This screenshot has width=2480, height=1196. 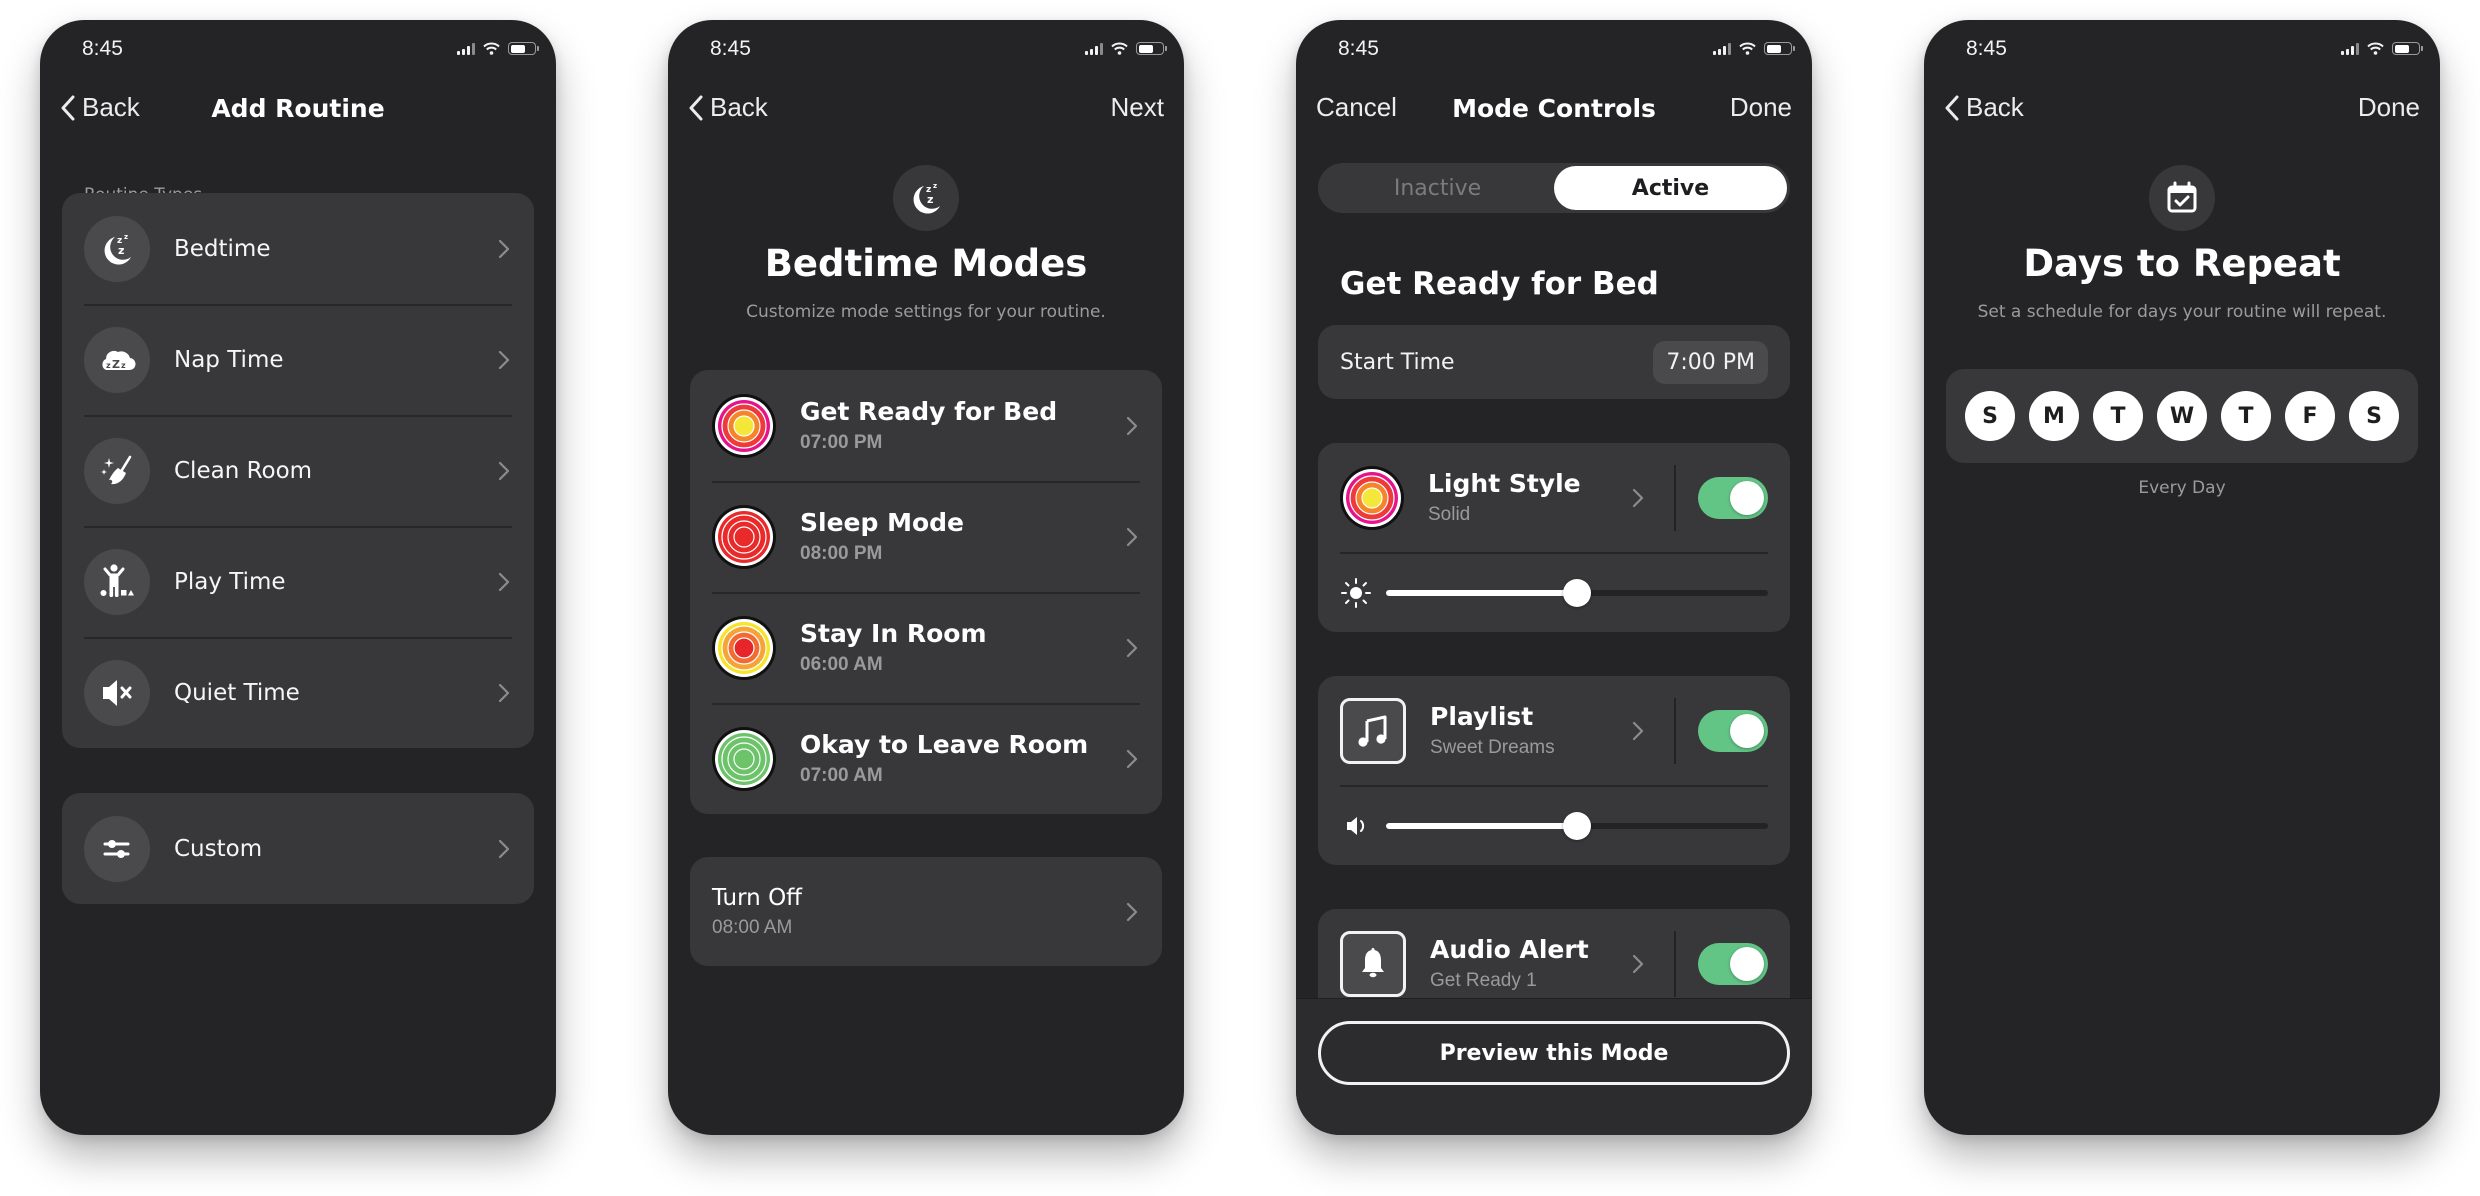 What do you see at coordinates (1531, 963) in the screenshot?
I see `audio-alert-link: Audio Alert Get Ready 1` at bounding box center [1531, 963].